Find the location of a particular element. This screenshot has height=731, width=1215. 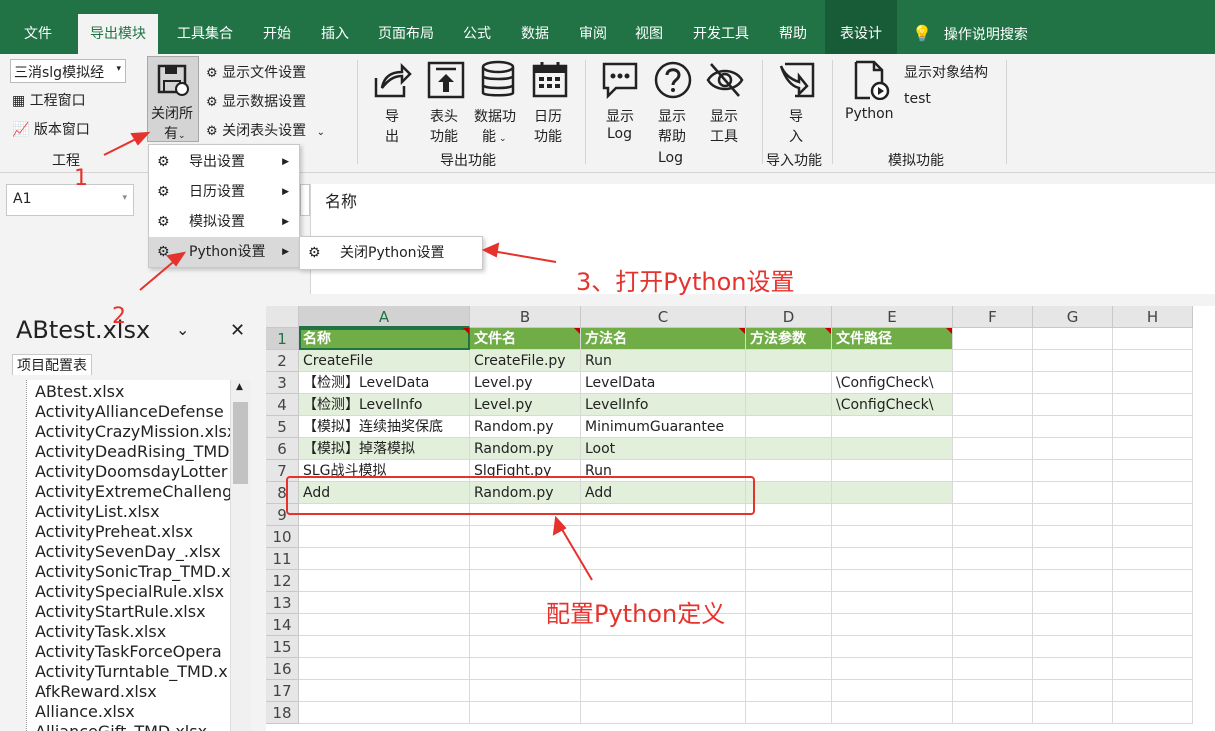

annotation-config-python: 配置Python定义 is located at coordinates (636, 614).